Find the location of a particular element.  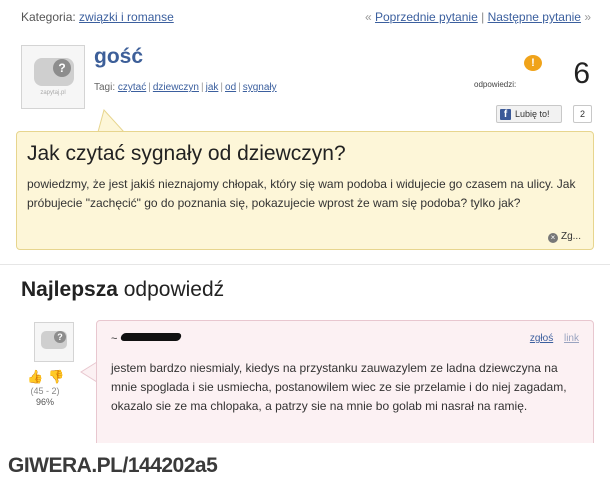

best-answer-heading-bold: Najlepsza is located at coordinates (69, 289).